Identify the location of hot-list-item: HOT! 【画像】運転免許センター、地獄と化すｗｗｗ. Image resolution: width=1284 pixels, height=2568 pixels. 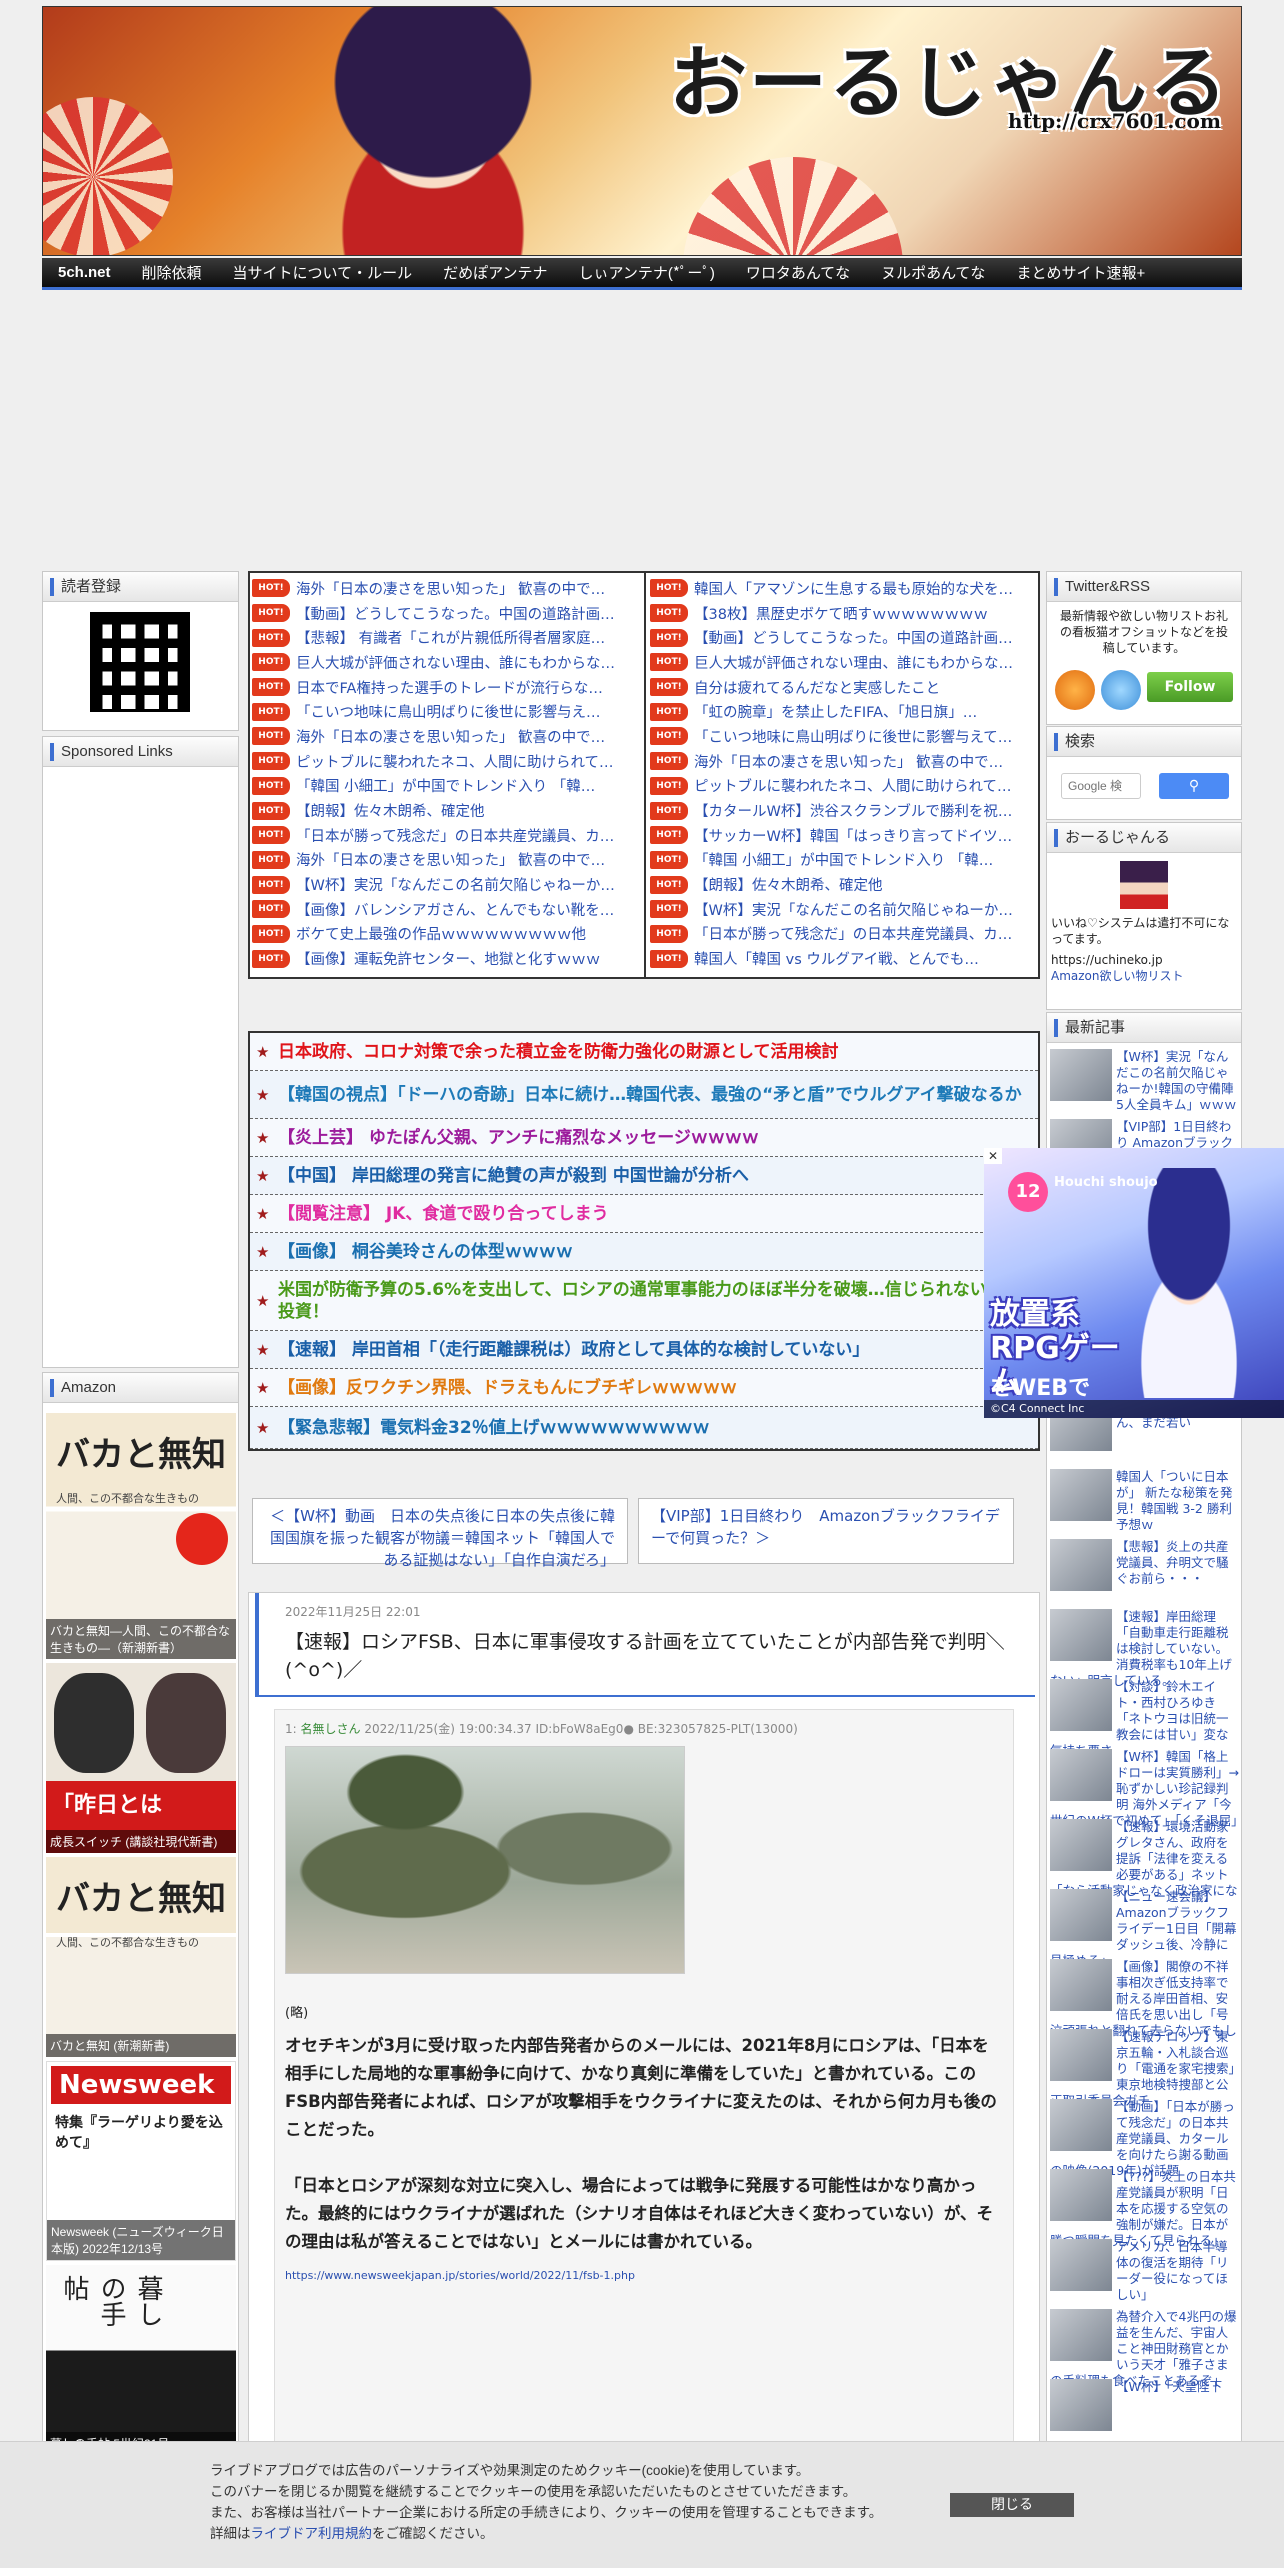
(446, 958).